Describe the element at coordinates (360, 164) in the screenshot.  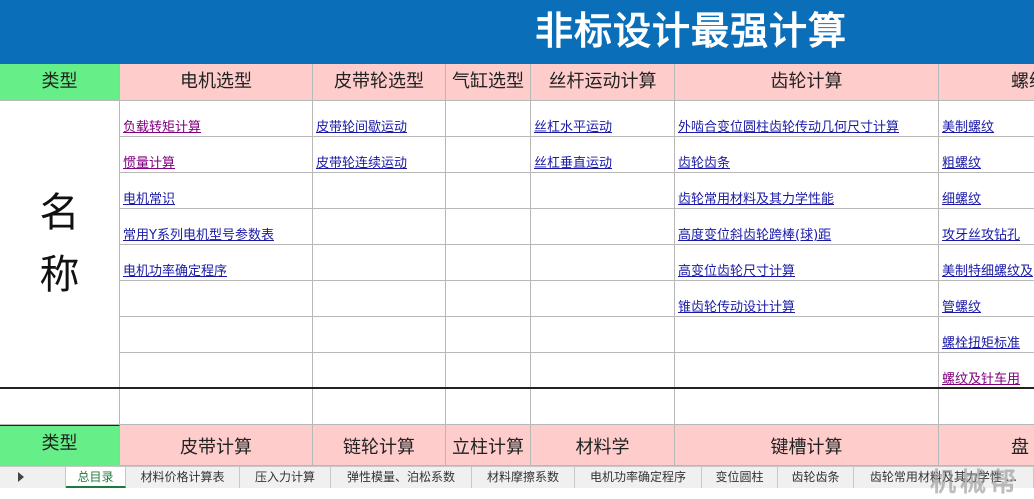
I see `link-belt-continuous: 皮带轮连续运动` at that location.